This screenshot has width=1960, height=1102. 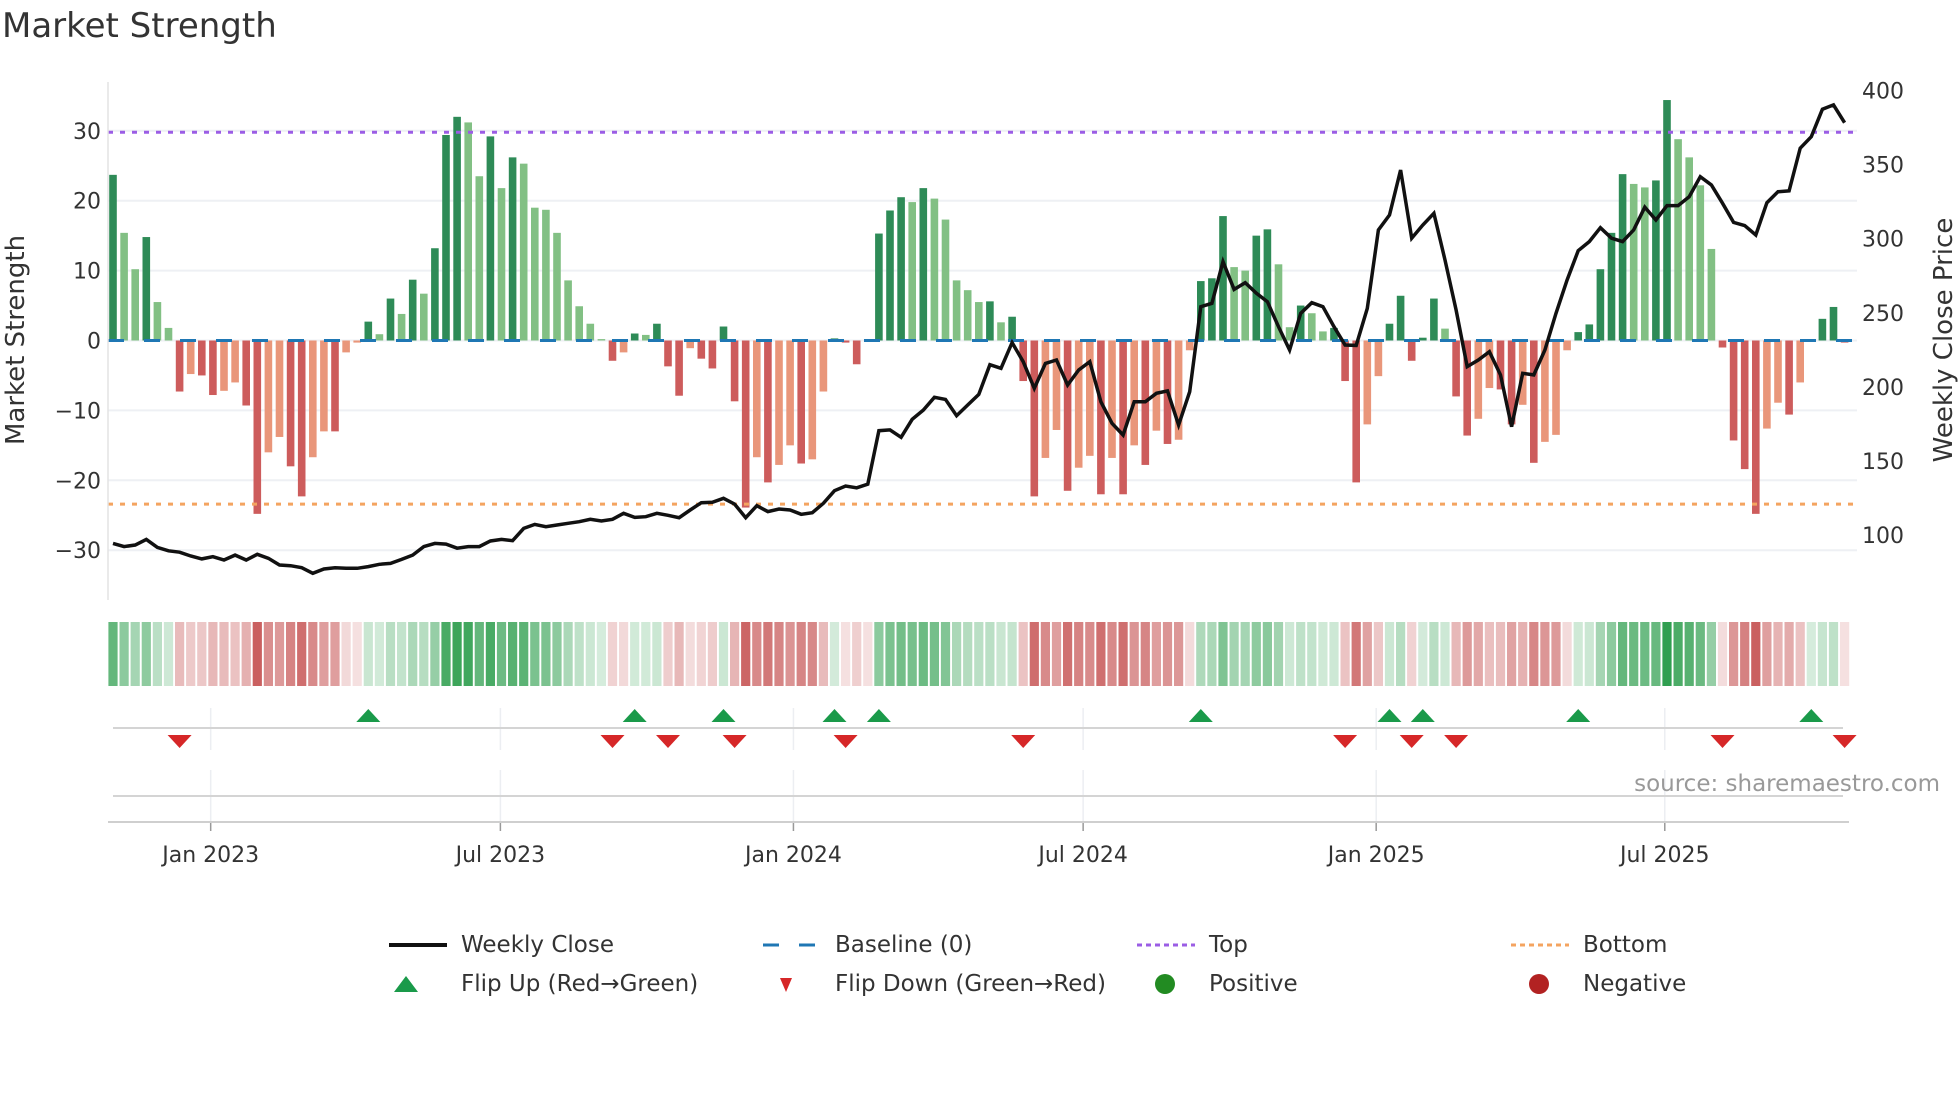 What do you see at coordinates (87, 272) in the screenshot?
I see `y-tick-label: 10` at bounding box center [87, 272].